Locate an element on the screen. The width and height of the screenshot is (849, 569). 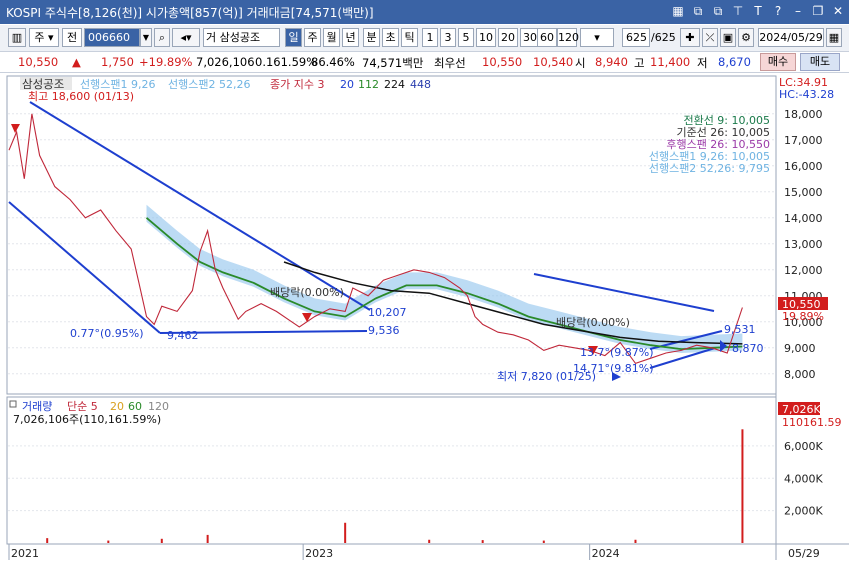
volume-info: 7,026,106주(110,161.59%) is located at coordinates (87, 419).